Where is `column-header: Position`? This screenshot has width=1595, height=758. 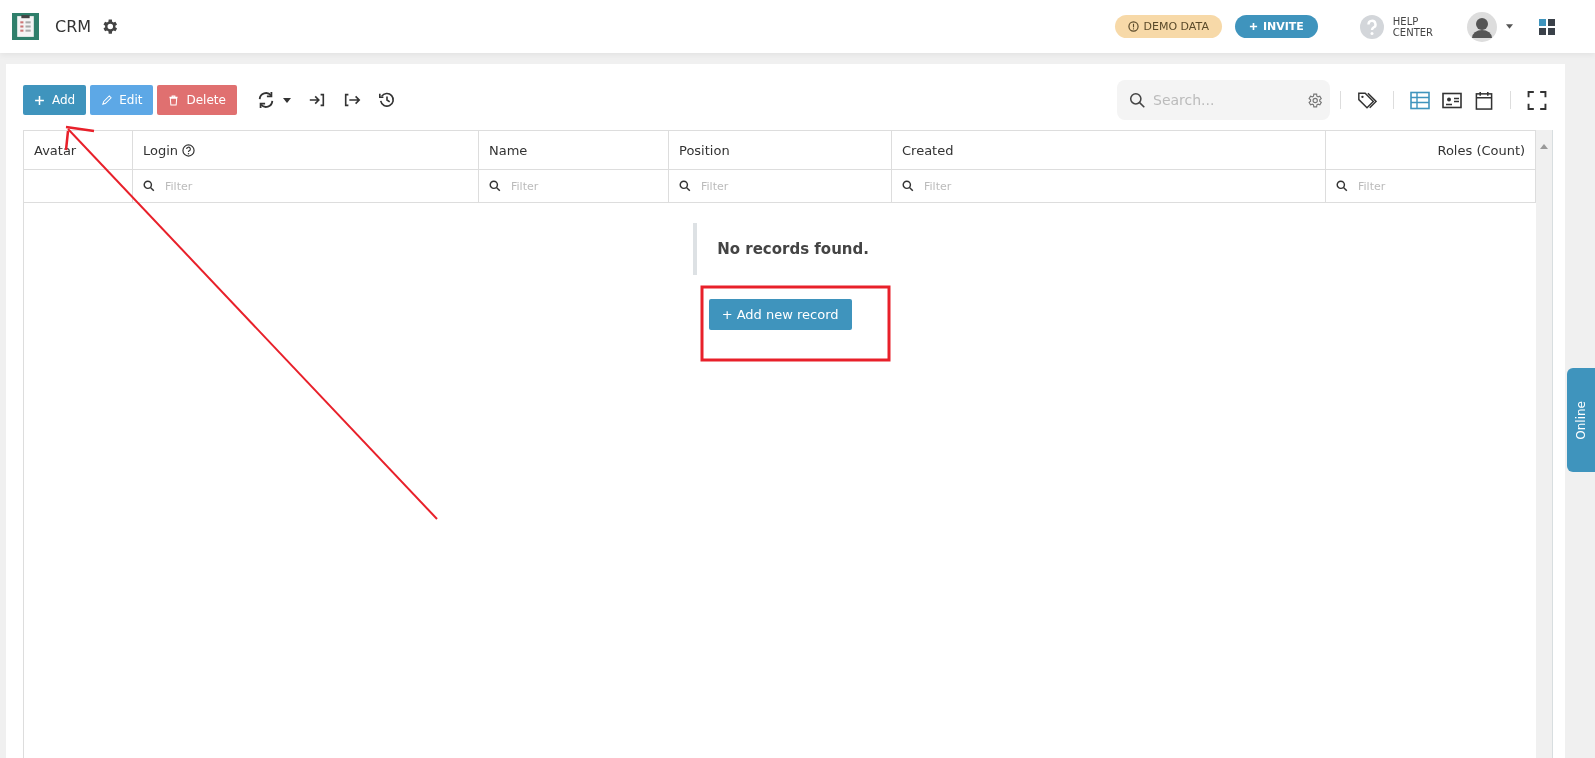 column-header: Position is located at coordinates (704, 150).